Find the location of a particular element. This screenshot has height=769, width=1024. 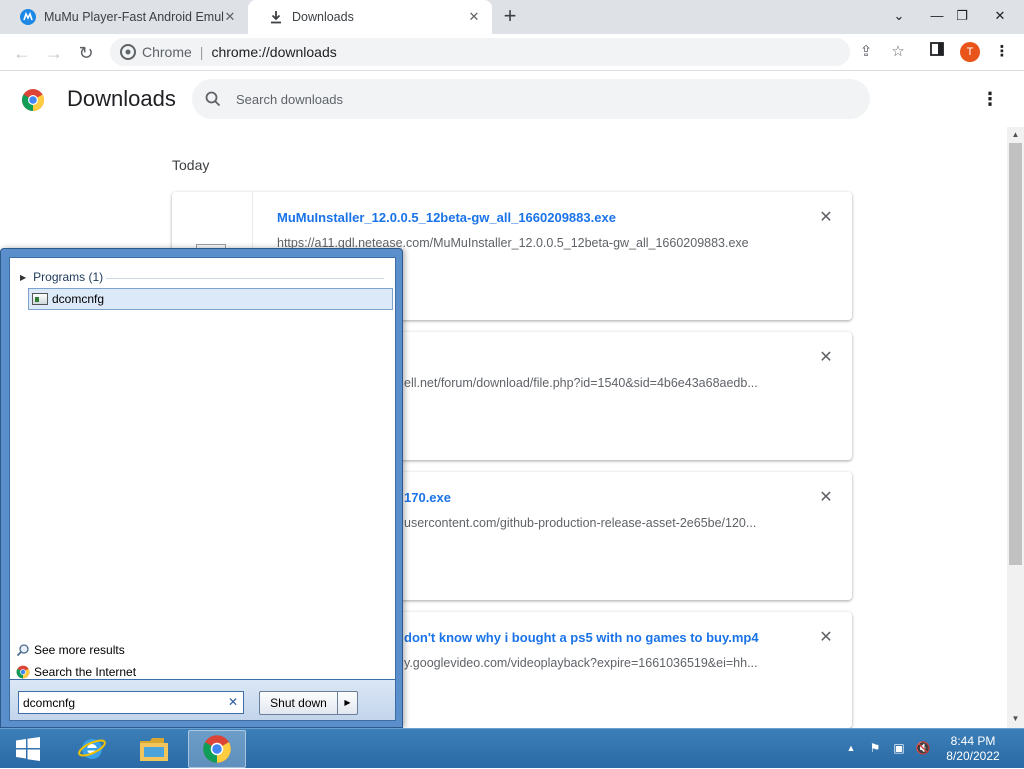

shutdown-options-arrow-icon: ▶ is located at coordinates (348, 703).